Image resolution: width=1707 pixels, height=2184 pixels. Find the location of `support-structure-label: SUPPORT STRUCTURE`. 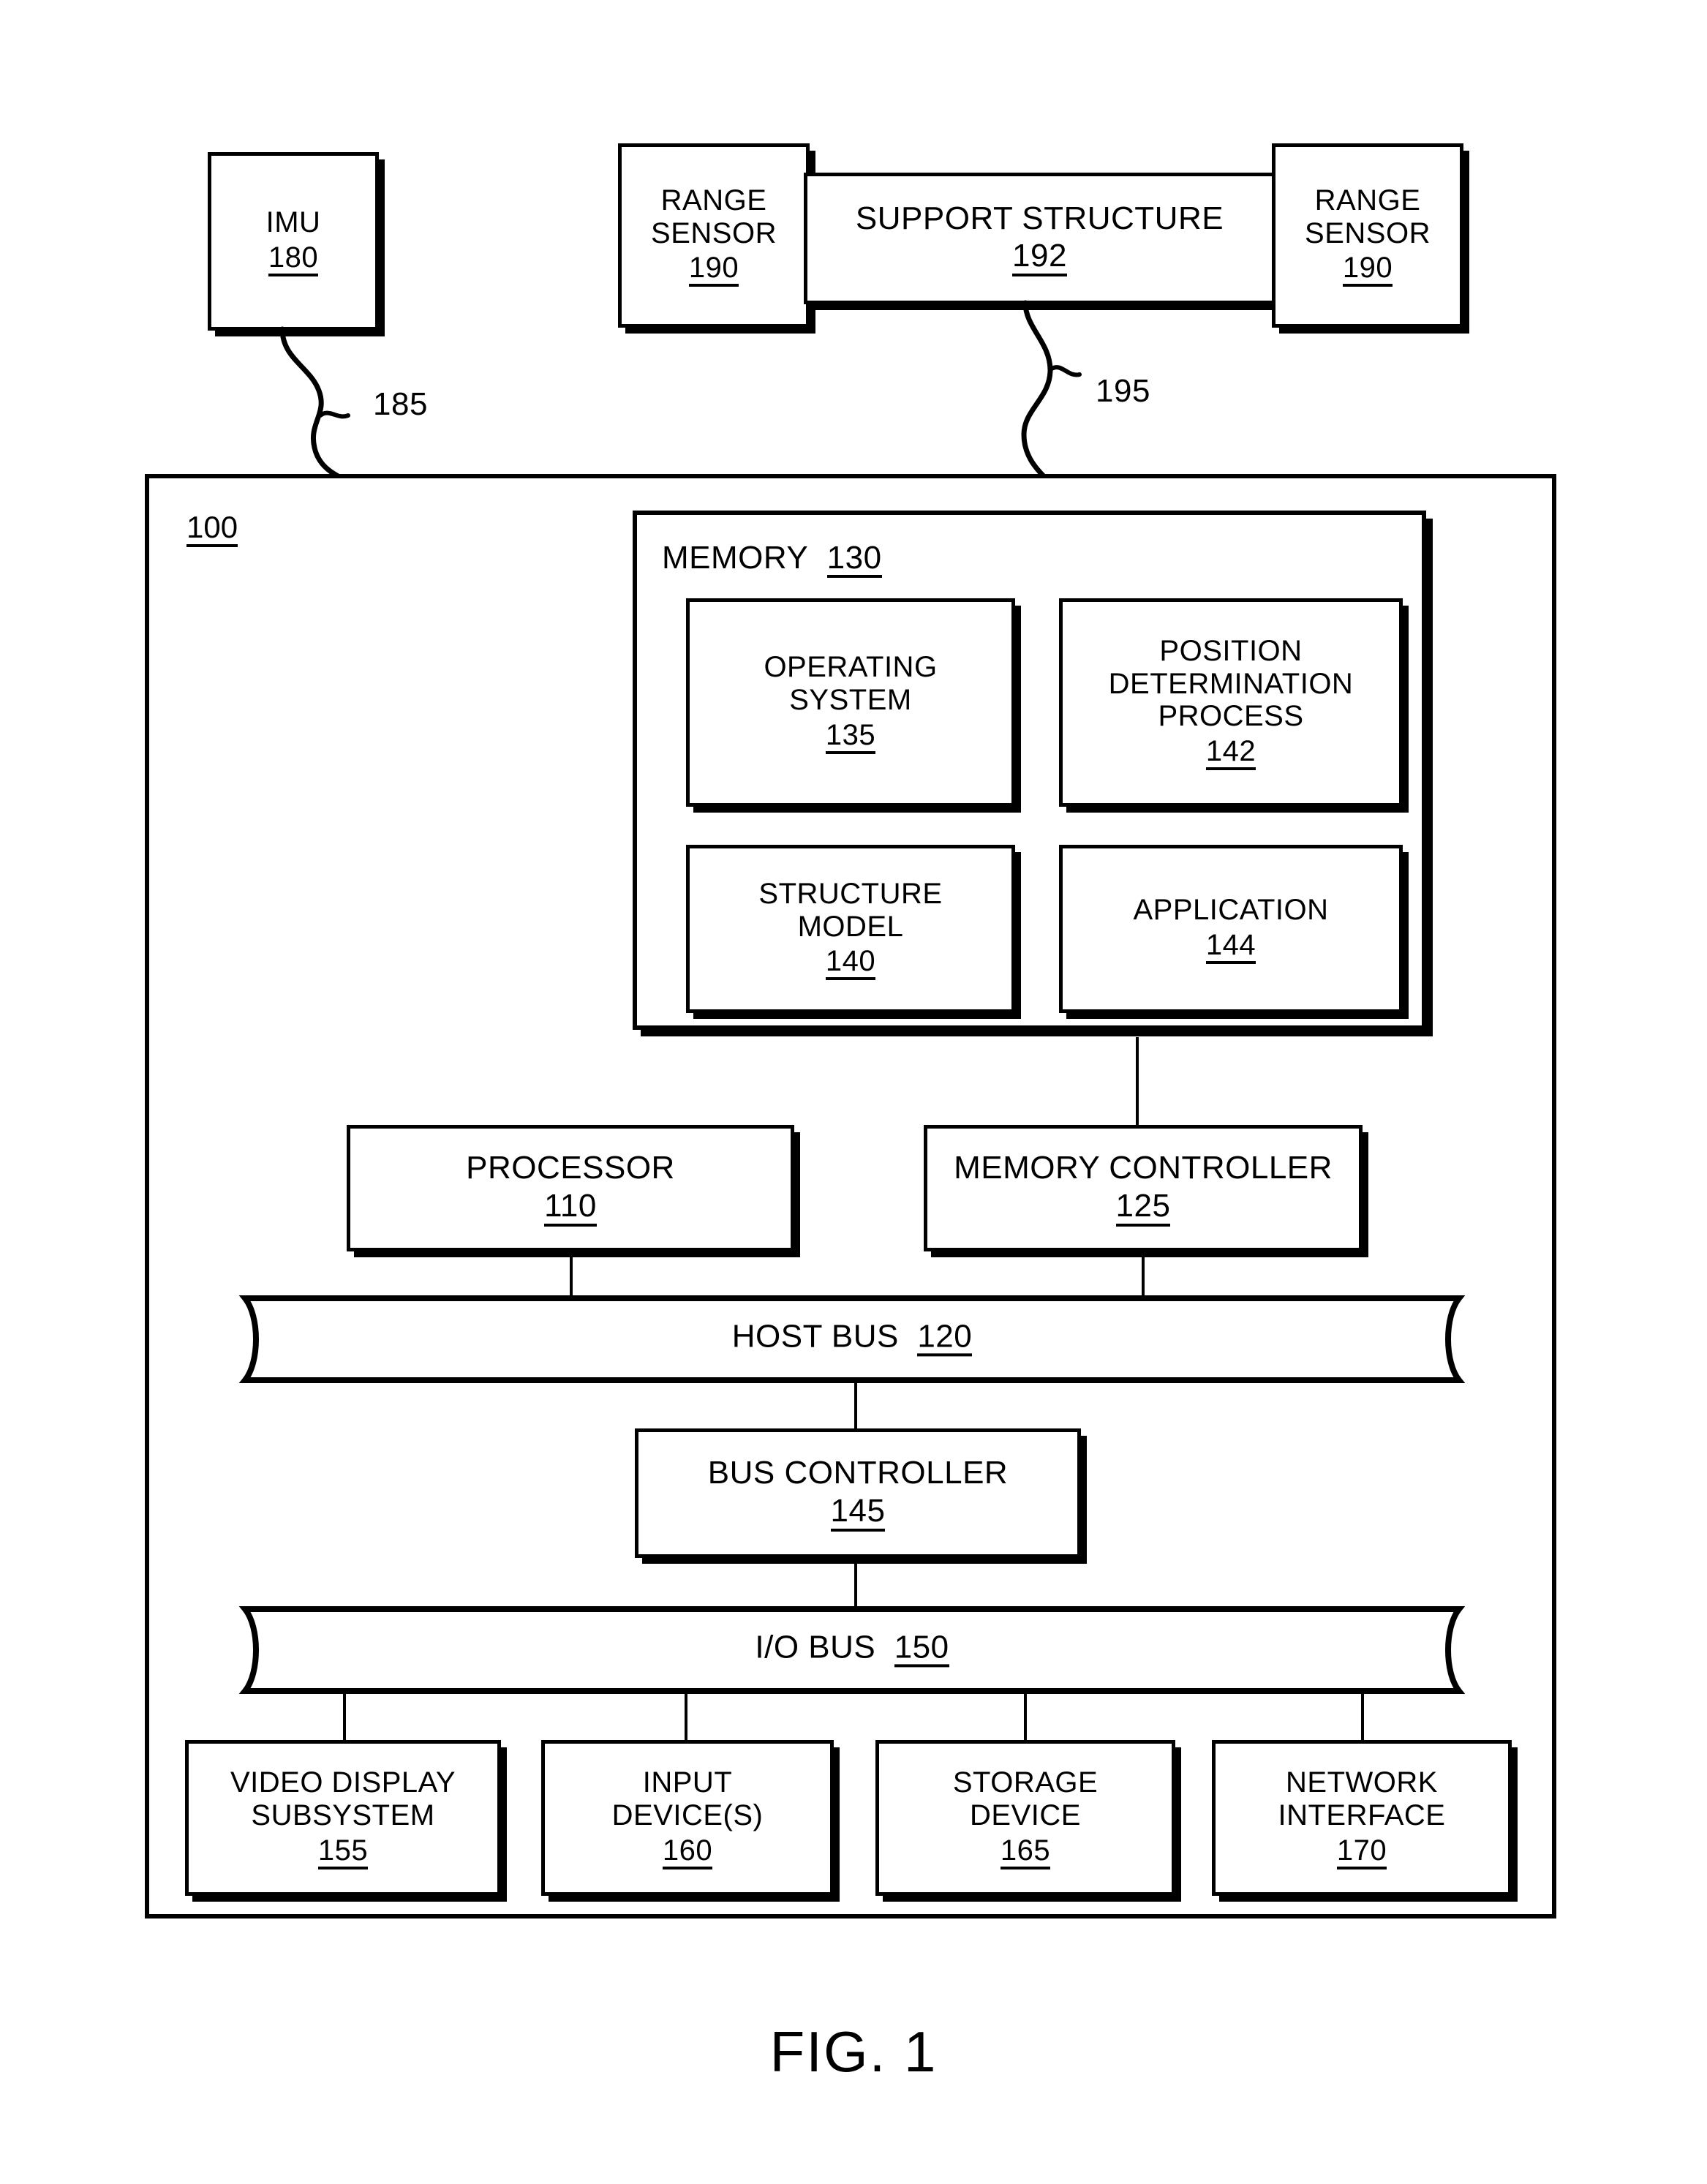

support-structure-label: SUPPORT STRUCTURE is located at coordinates (1039, 218).